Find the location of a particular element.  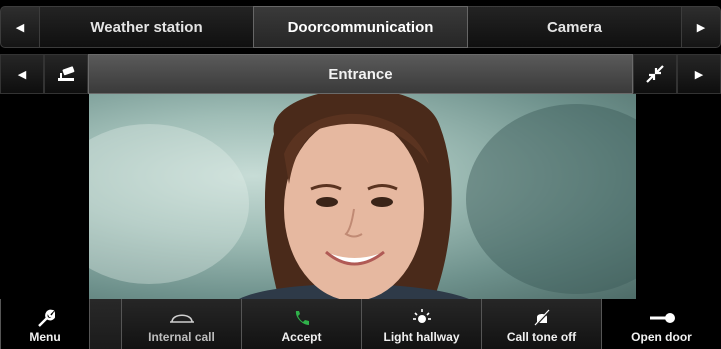

station-prev-button: ◀ is located at coordinates (22, 74).